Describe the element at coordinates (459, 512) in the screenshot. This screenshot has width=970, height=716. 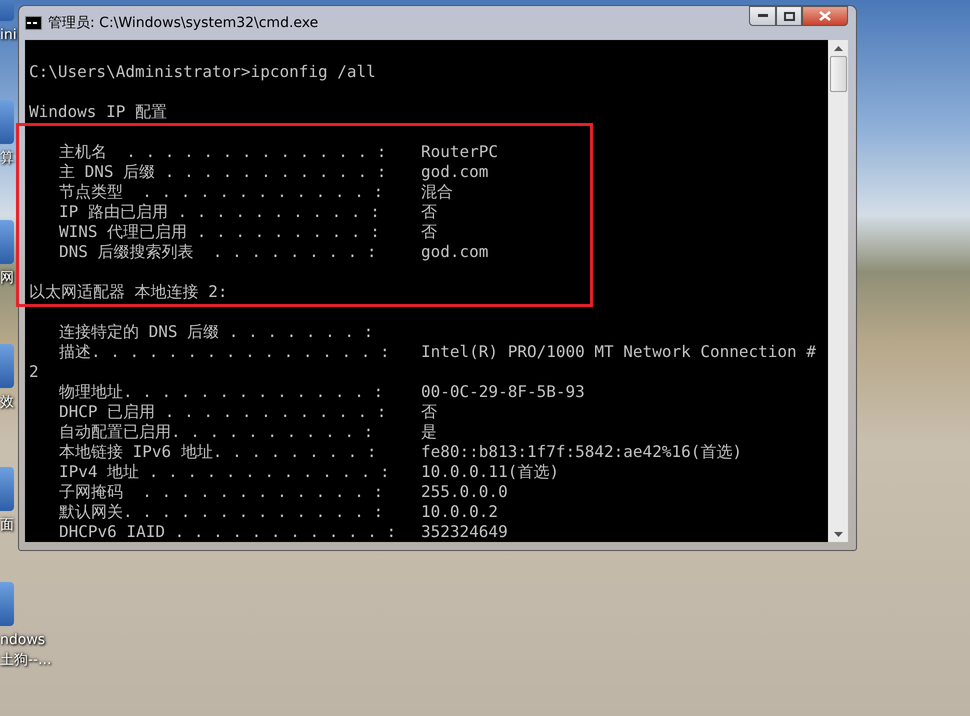
I see `field-value: 10.0.0.2` at that location.